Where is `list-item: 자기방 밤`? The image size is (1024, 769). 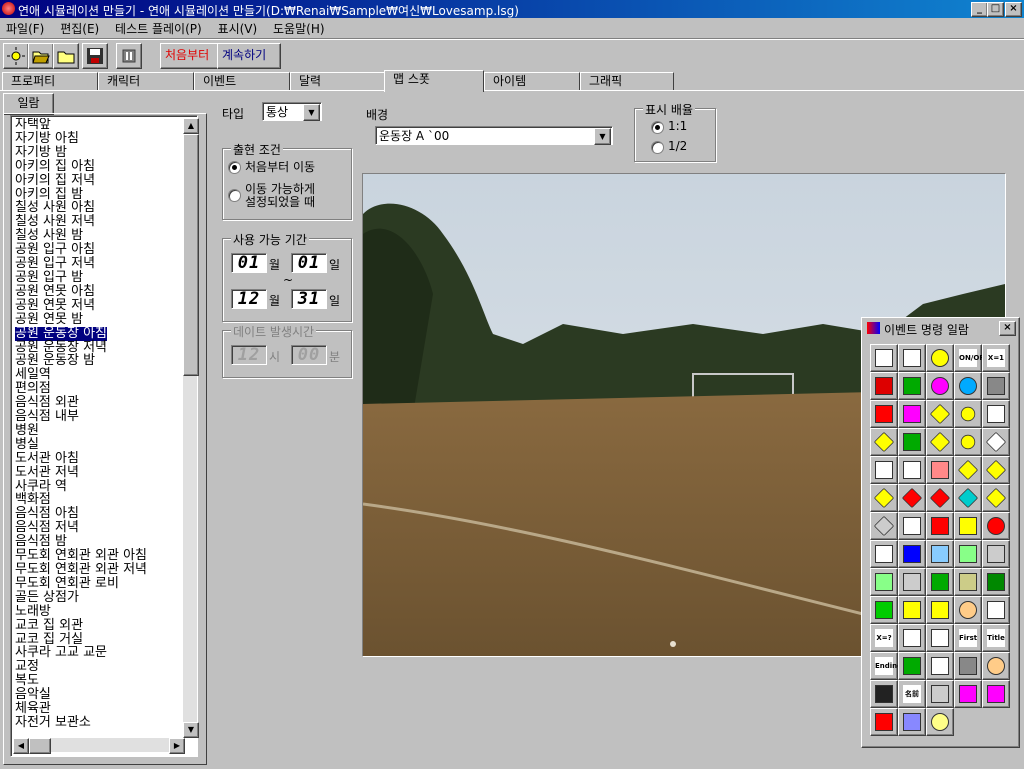
list-item: 자기방 밤 is located at coordinates (99, 152).